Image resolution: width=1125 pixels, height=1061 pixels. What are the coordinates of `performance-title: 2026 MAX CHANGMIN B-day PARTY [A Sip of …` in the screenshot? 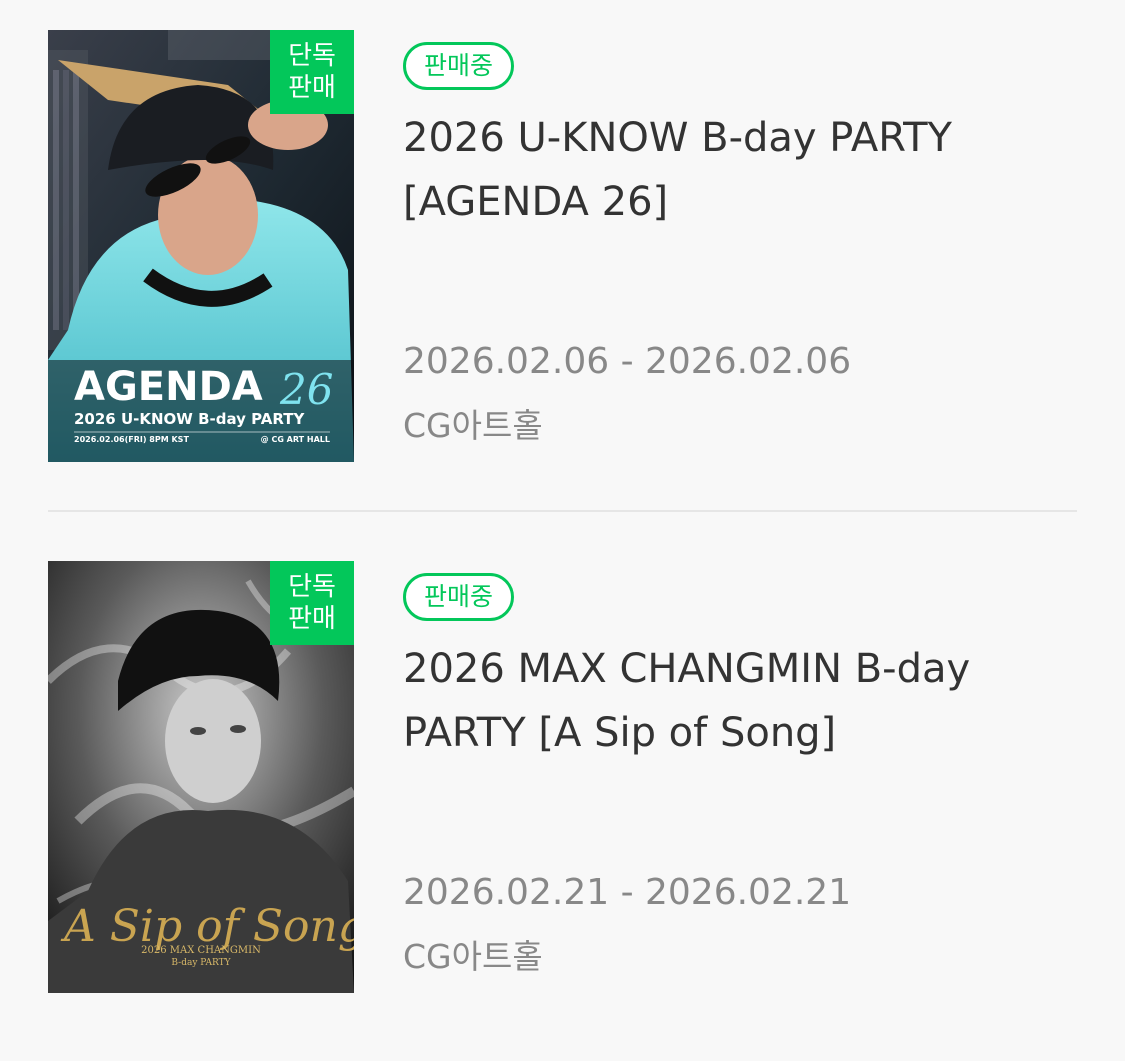 It's located at (723, 701).